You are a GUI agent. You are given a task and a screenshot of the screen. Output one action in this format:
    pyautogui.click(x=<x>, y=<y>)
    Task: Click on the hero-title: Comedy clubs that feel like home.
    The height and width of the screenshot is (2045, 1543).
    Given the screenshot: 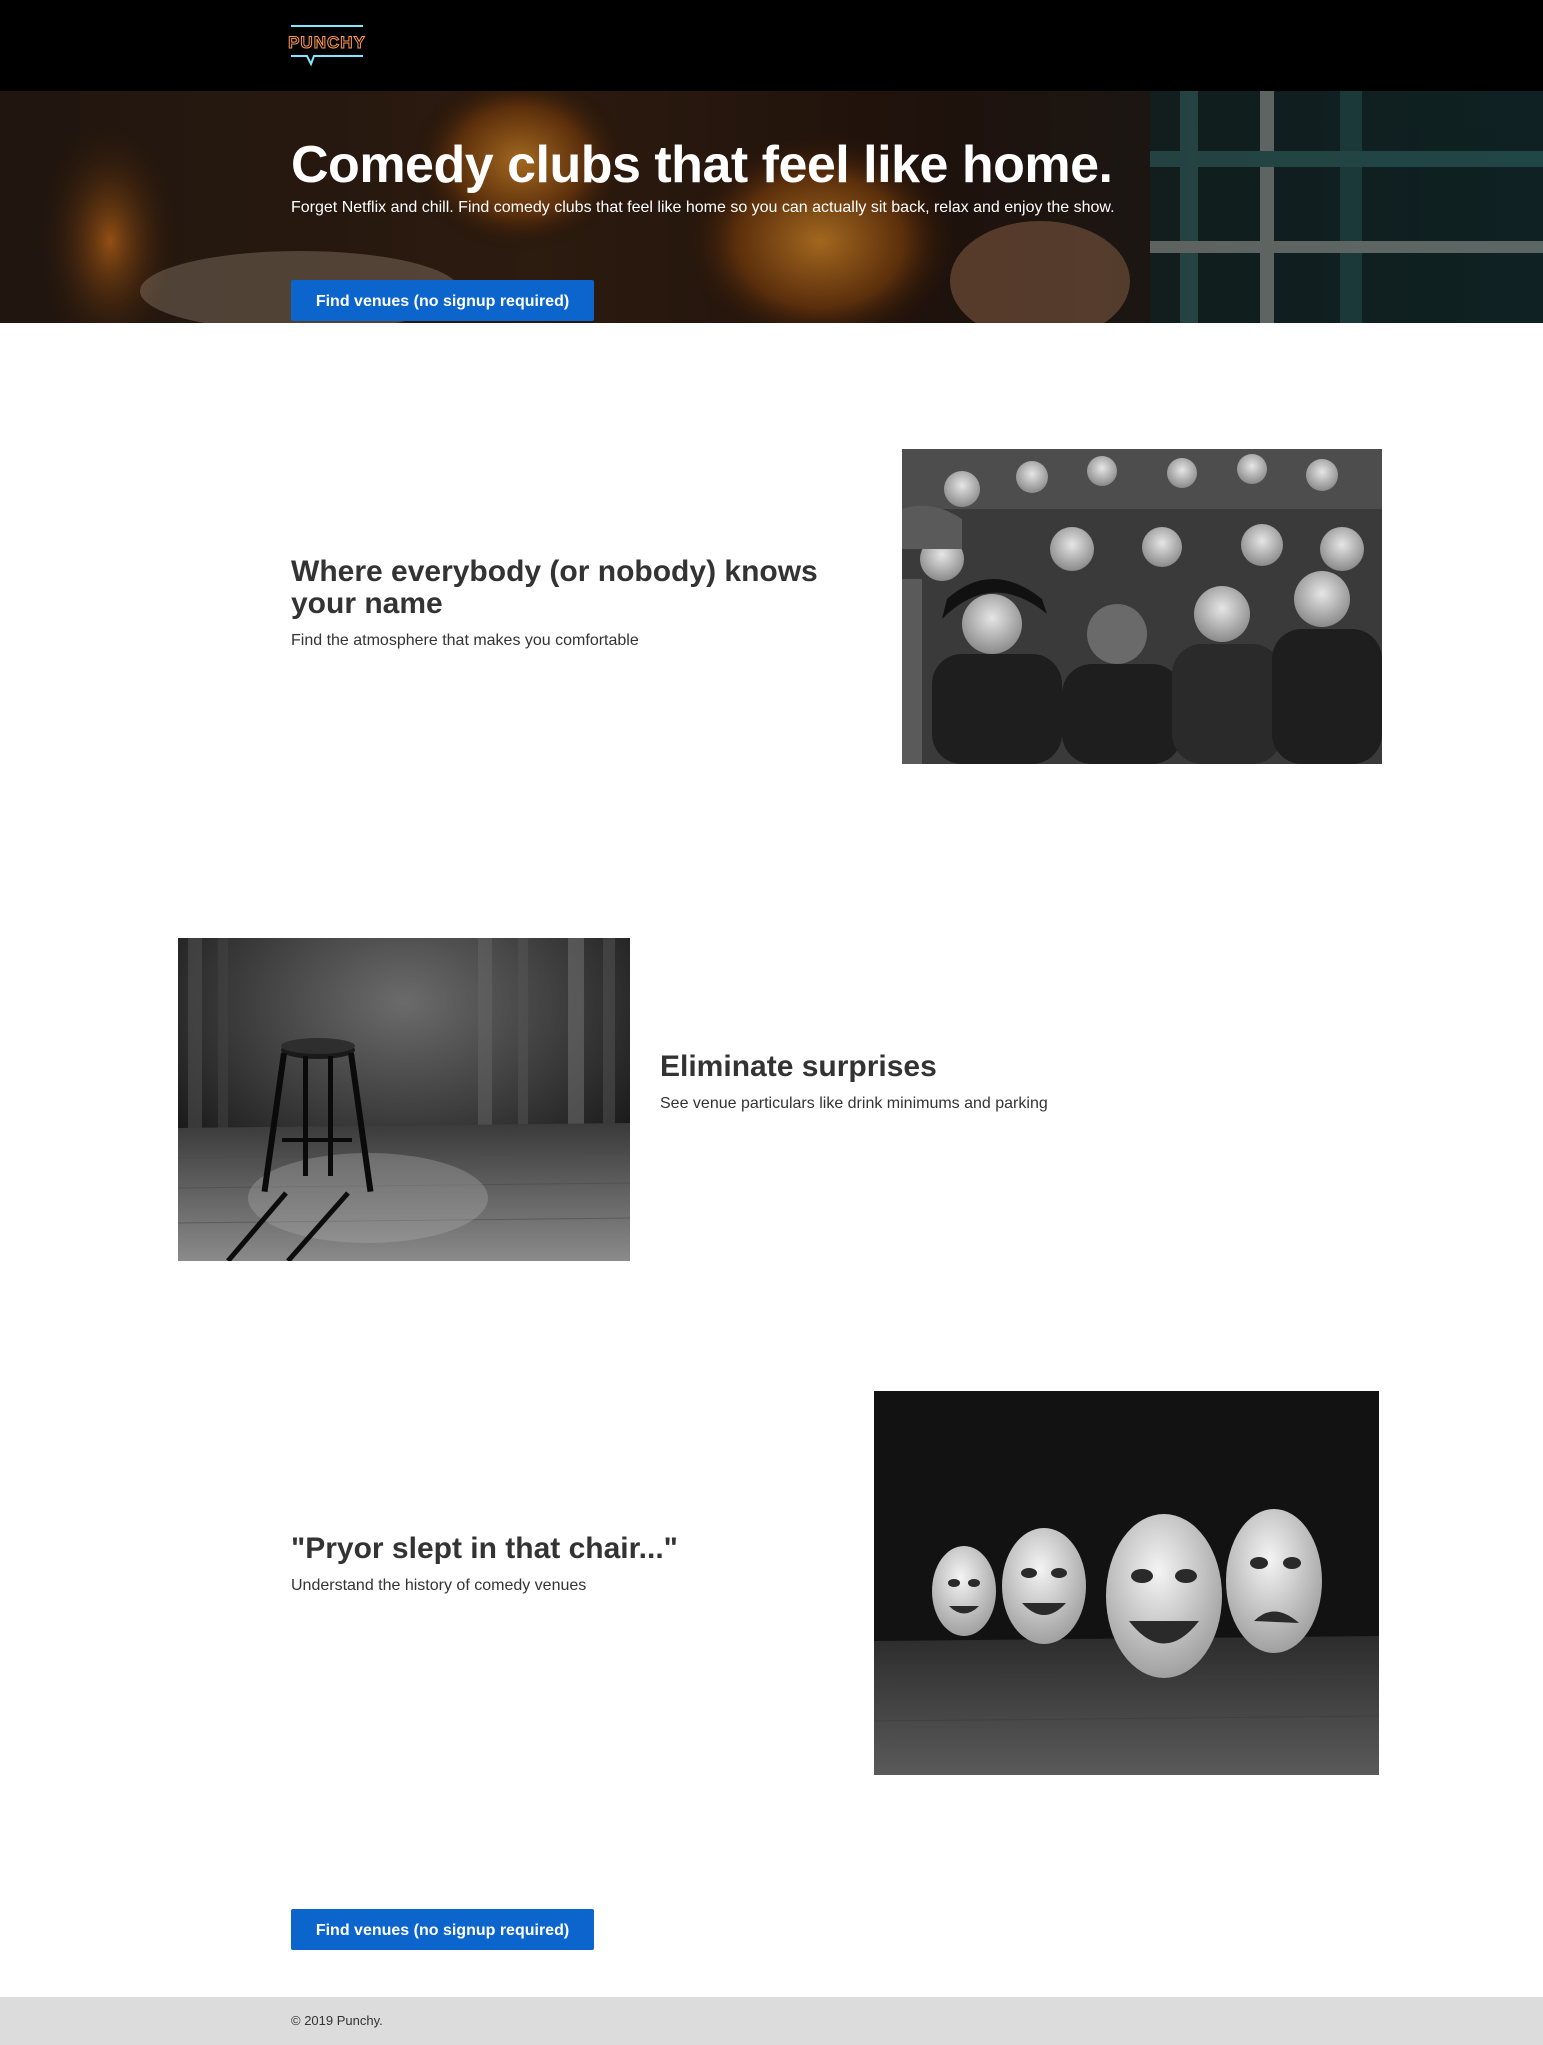 What is the action you would take?
    pyautogui.click(x=702, y=165)
    